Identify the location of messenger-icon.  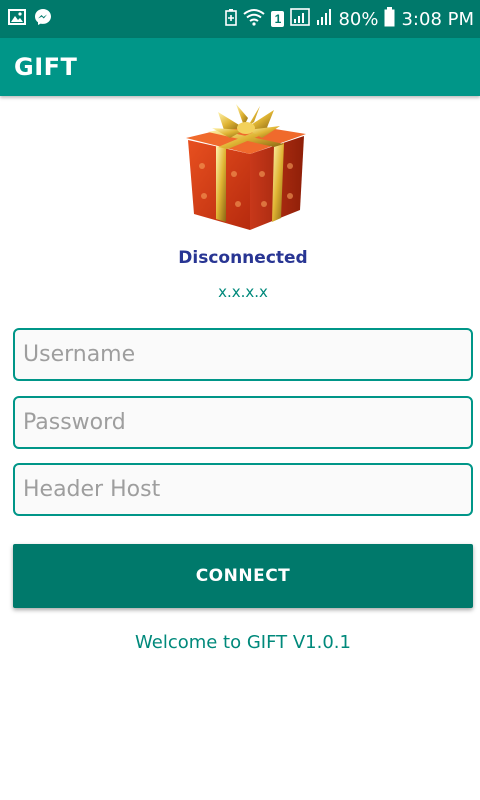
(43, 19).